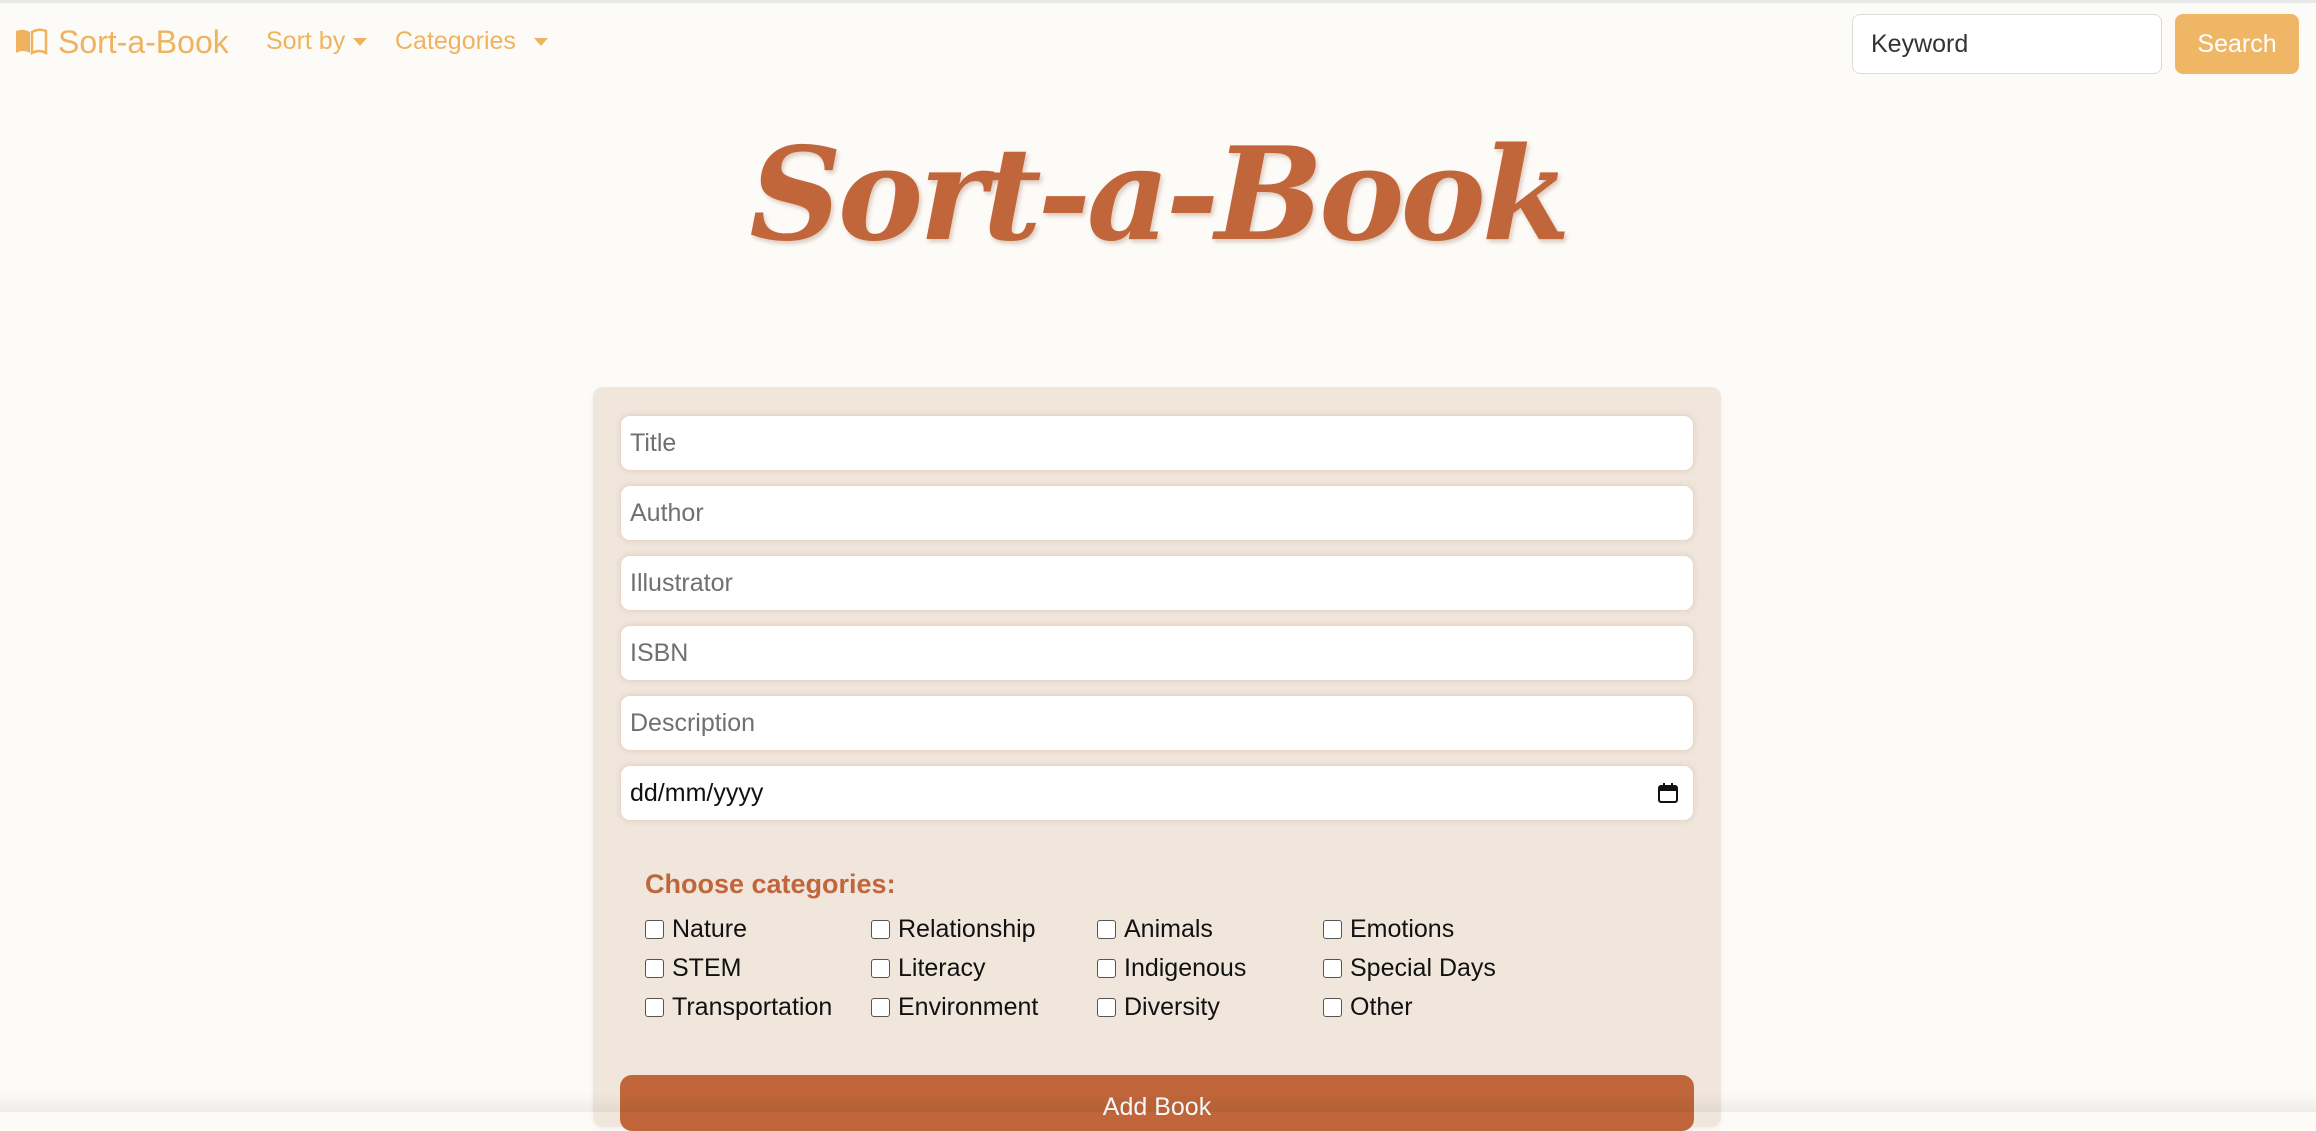 The image size is (2316, 1131). What do you see at coordinates (967, 929) in the screenshot?
I see `category-label: Relationship` at bounding box center [967, 929].